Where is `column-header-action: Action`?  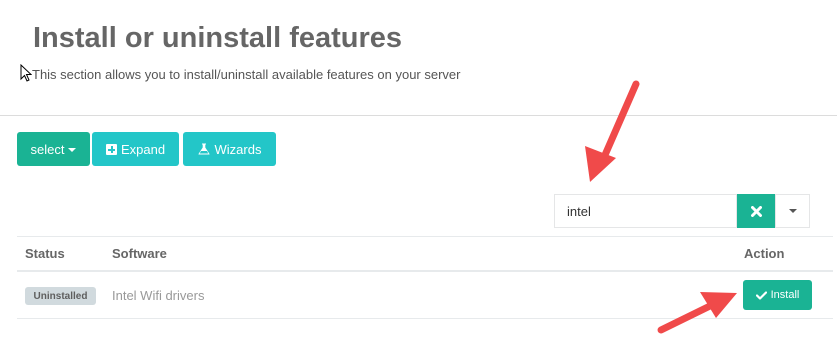 column-header-action: Action is located at coordinates (764, 253).